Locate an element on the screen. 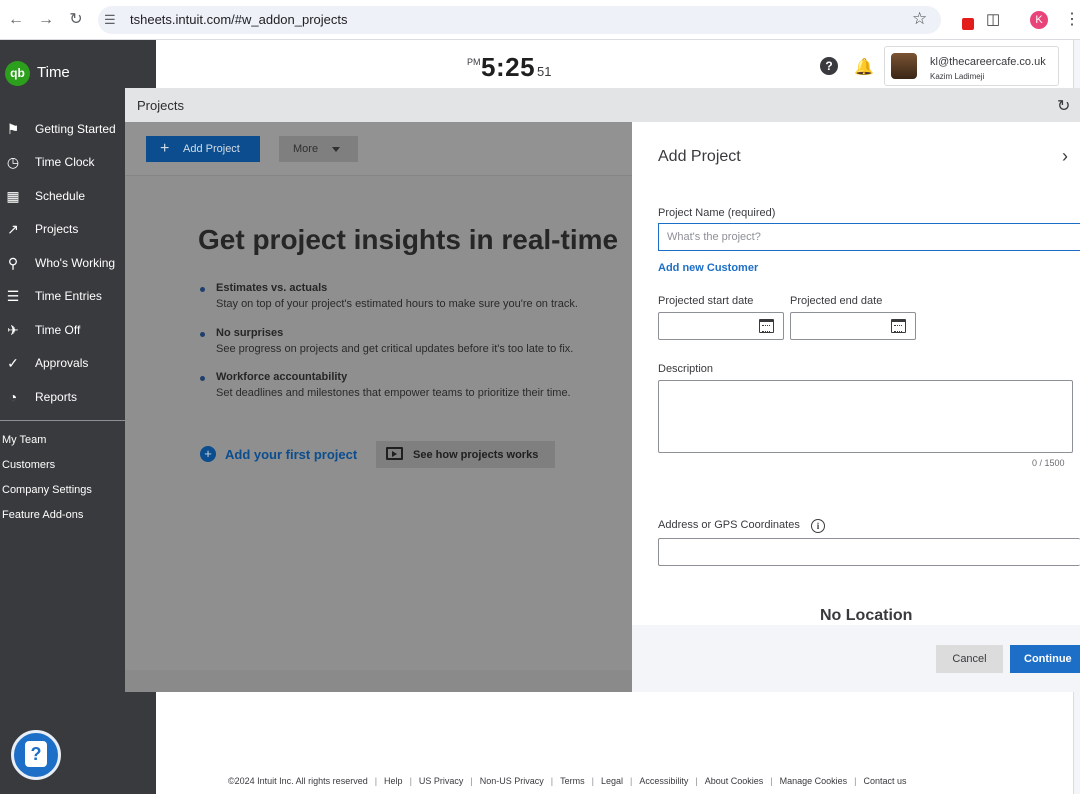 Image resolution: width=1080 pixels, height=794 pixels. url-text: tsheets.intuit.com/#w_addon_projects is located at coordinates (239, 19).